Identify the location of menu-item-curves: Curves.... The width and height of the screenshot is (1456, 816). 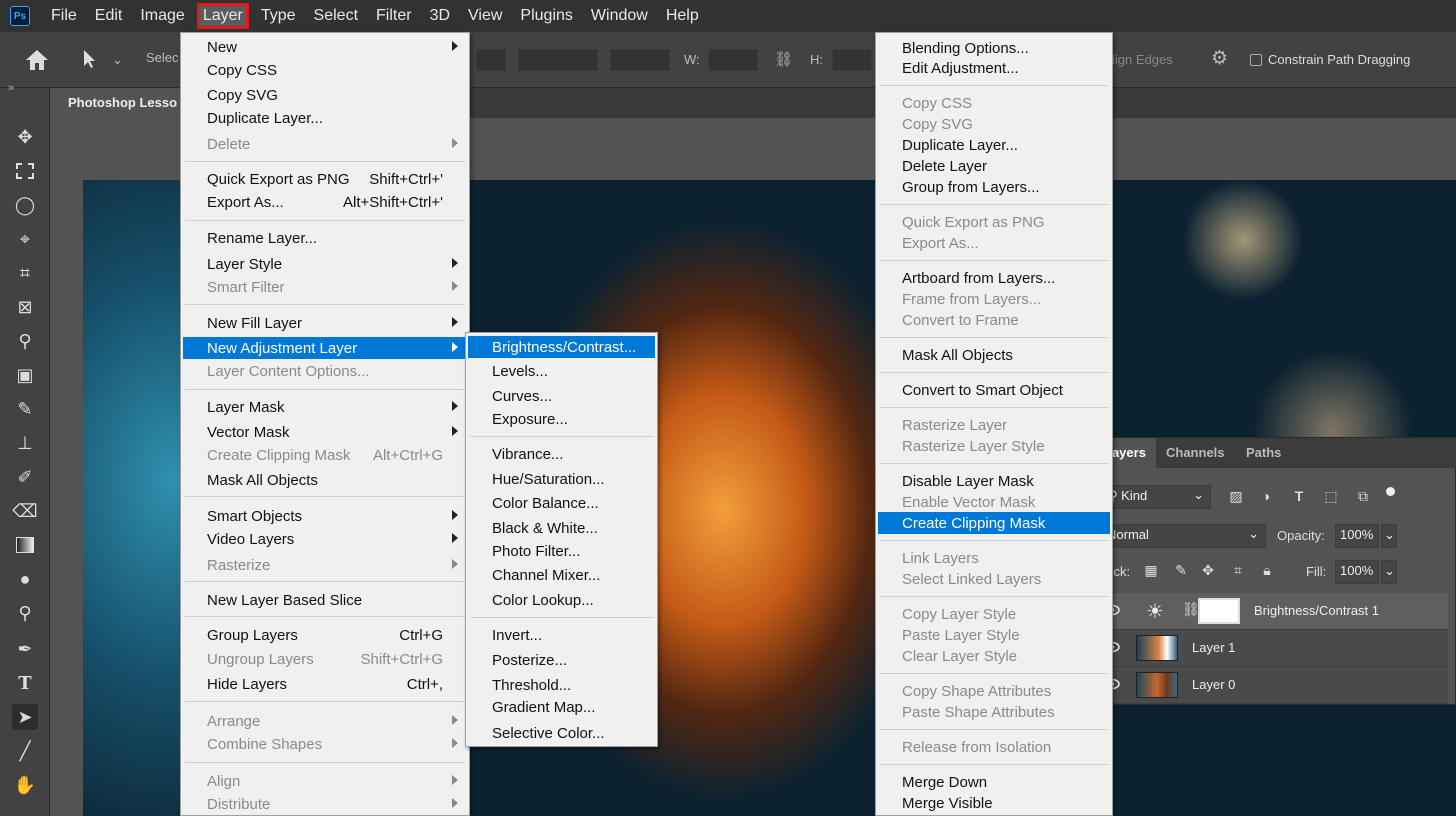
(561, 396).